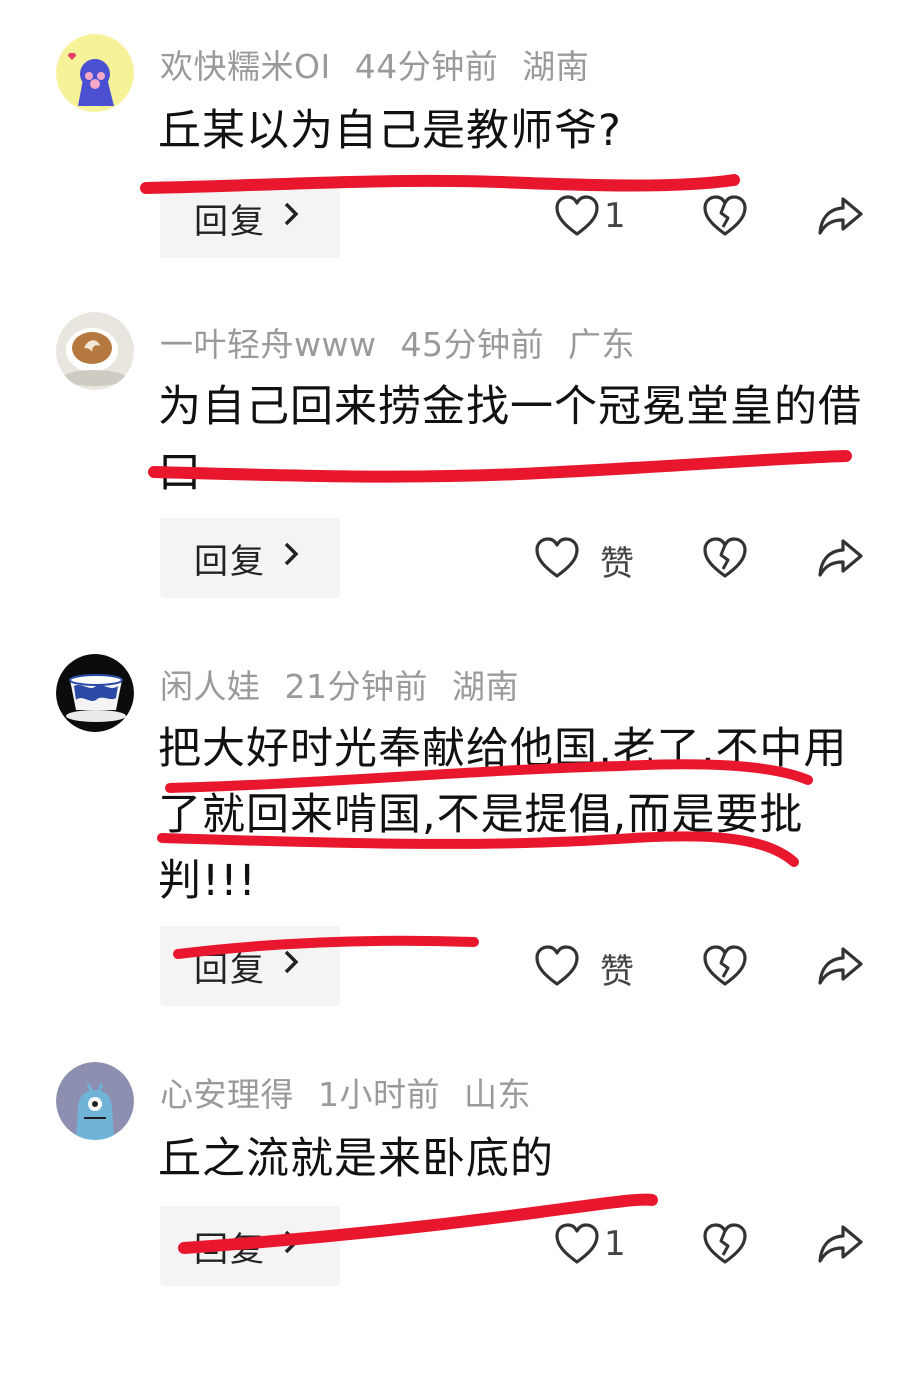 The width and height of the screenshot is (922, 1374). What do you see at coordinates (840, 1244) in the screenshot?
I see `share-icon` at bounding box center [840, 1244].